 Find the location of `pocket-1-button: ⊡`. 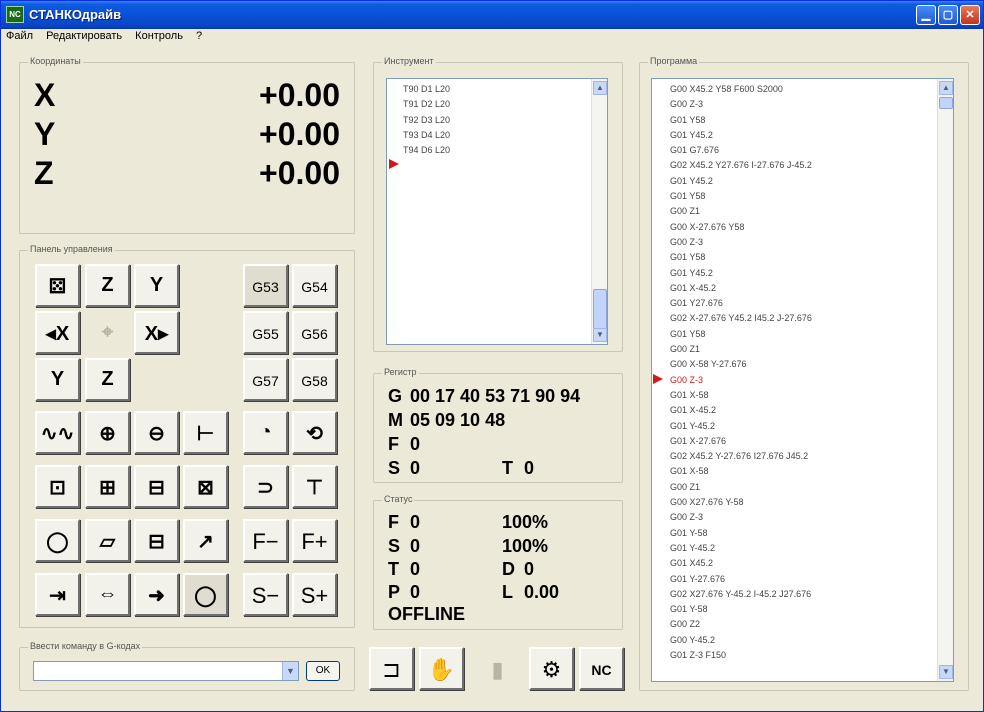

pocket-1-button: ⊡ is located at coordinates (57, 486).